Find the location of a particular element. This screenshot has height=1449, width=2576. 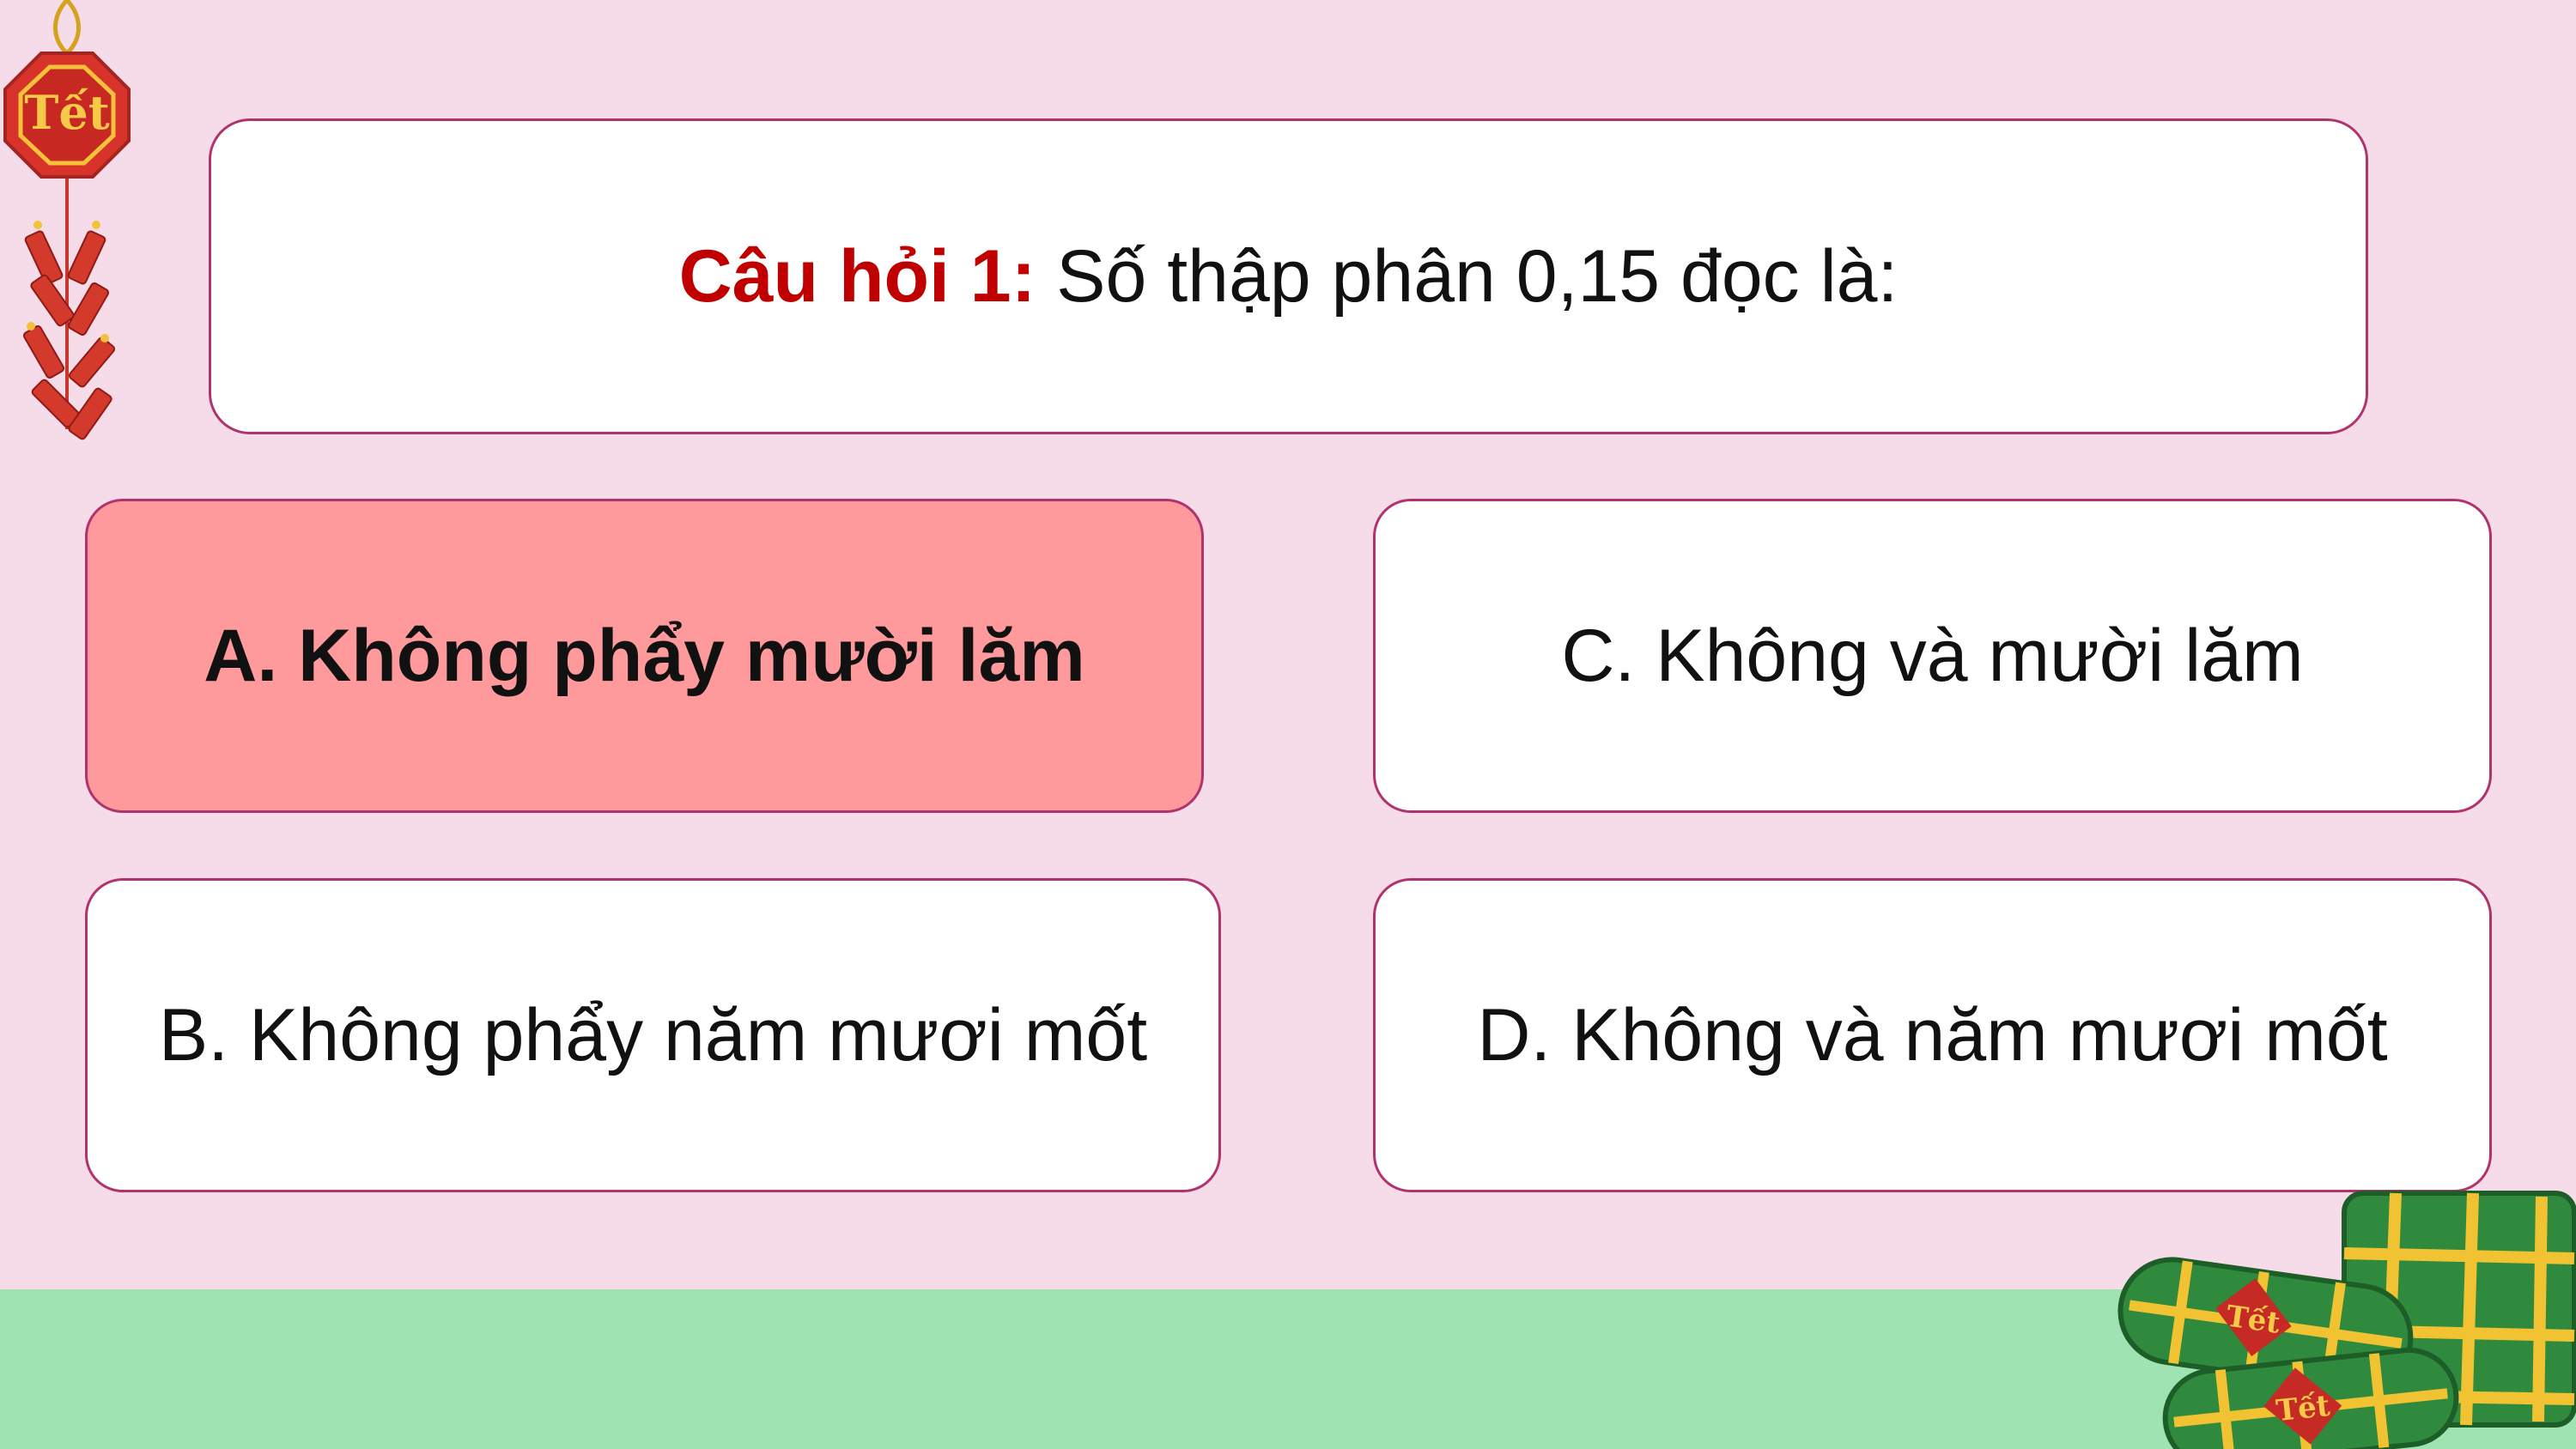

question-body: Số thập phân 0,15 đọc là: is located at coordinates (1467, 276).